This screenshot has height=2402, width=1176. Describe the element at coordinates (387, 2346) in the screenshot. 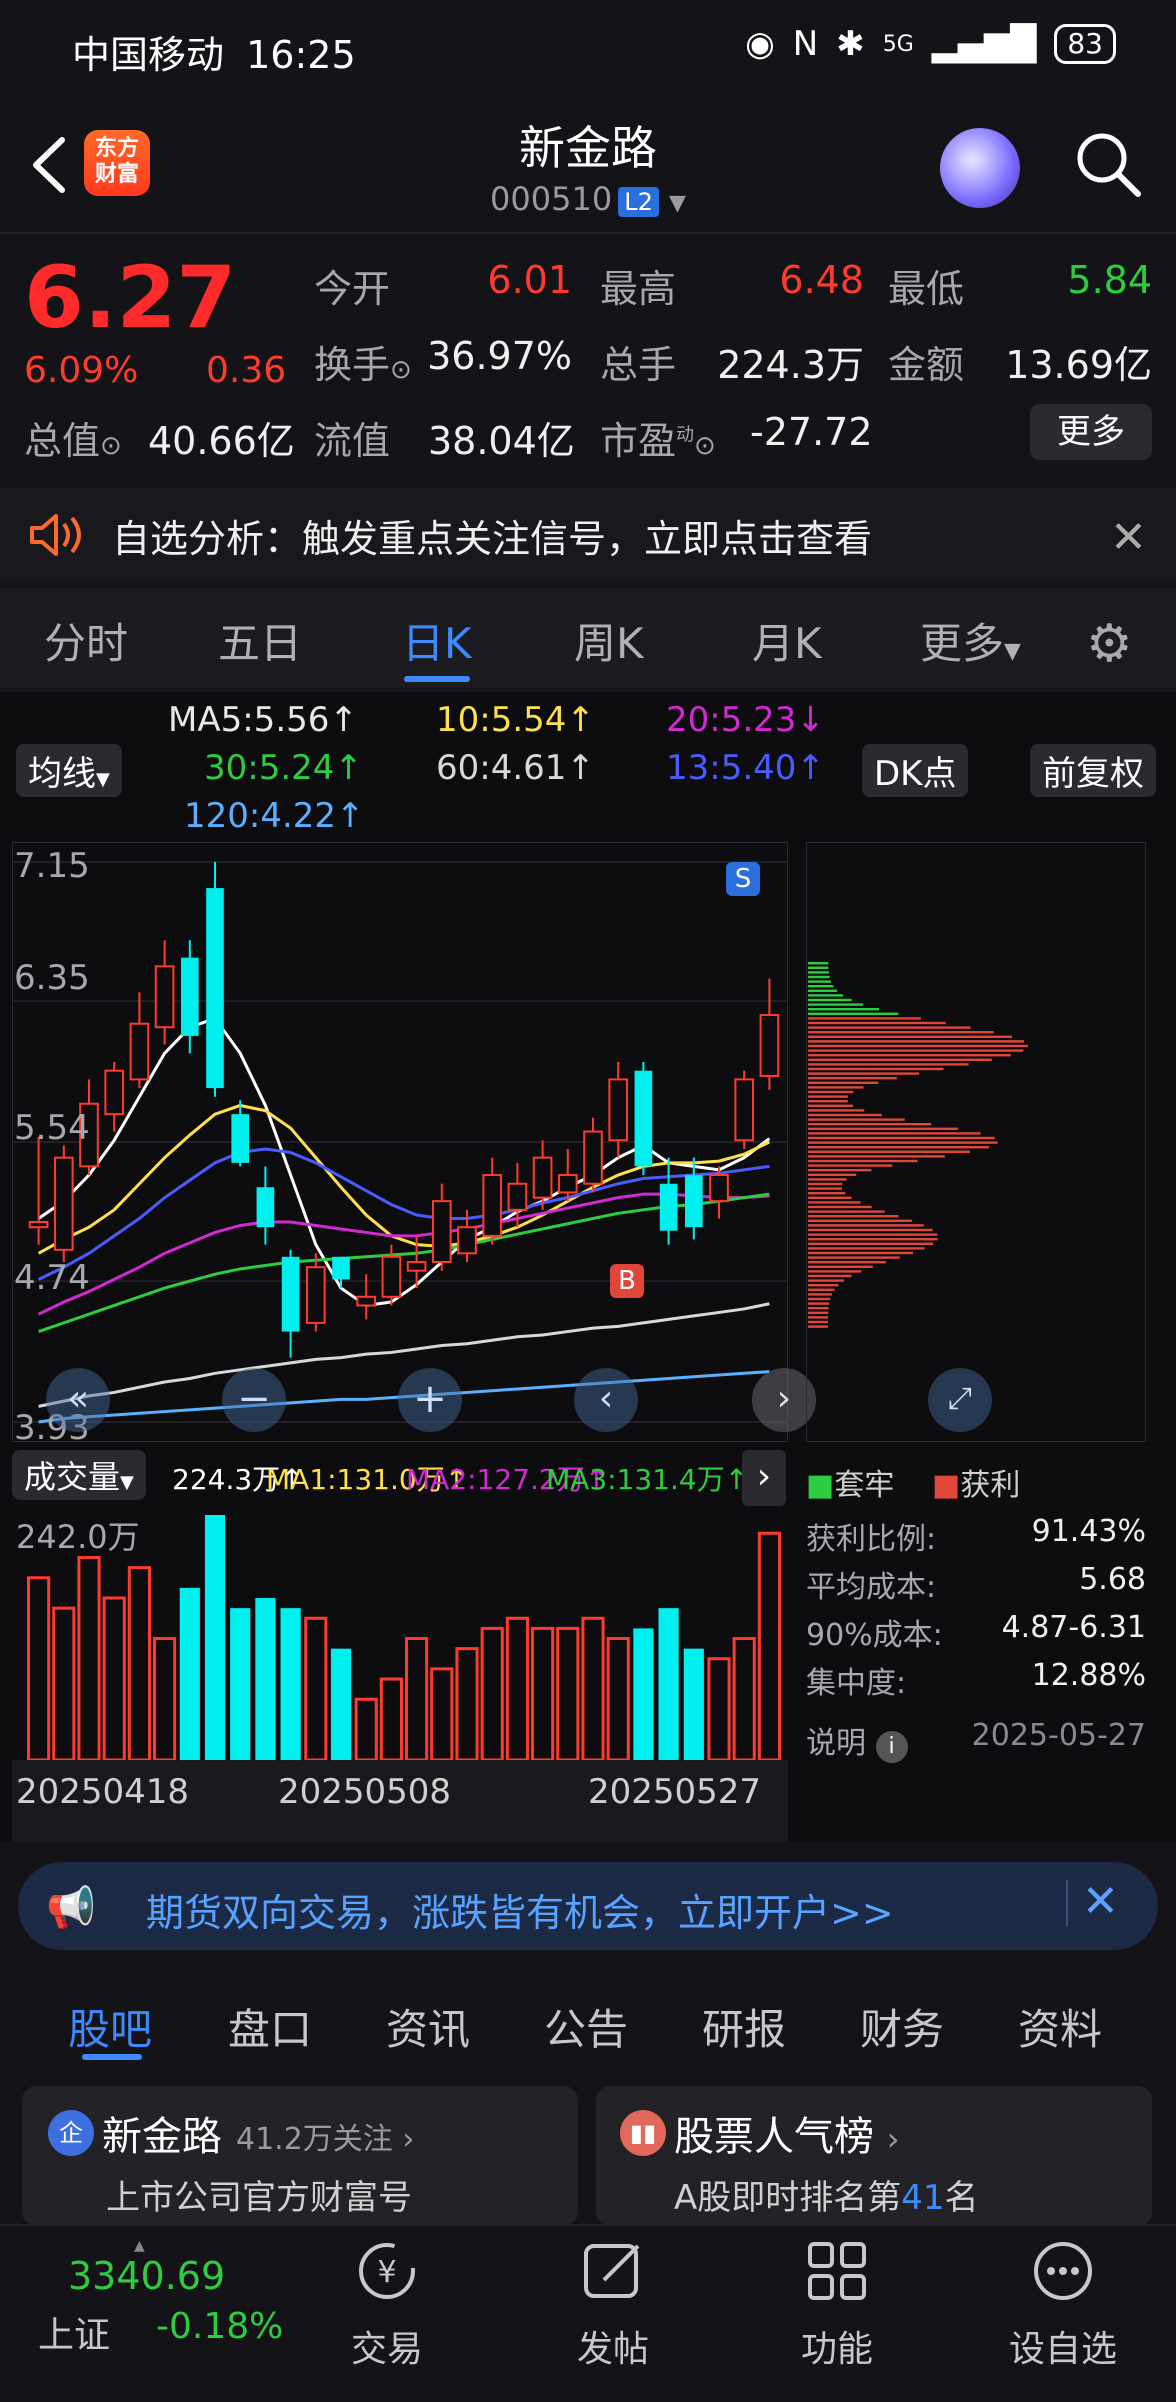

I see `nav-trade: 交易` at that location.